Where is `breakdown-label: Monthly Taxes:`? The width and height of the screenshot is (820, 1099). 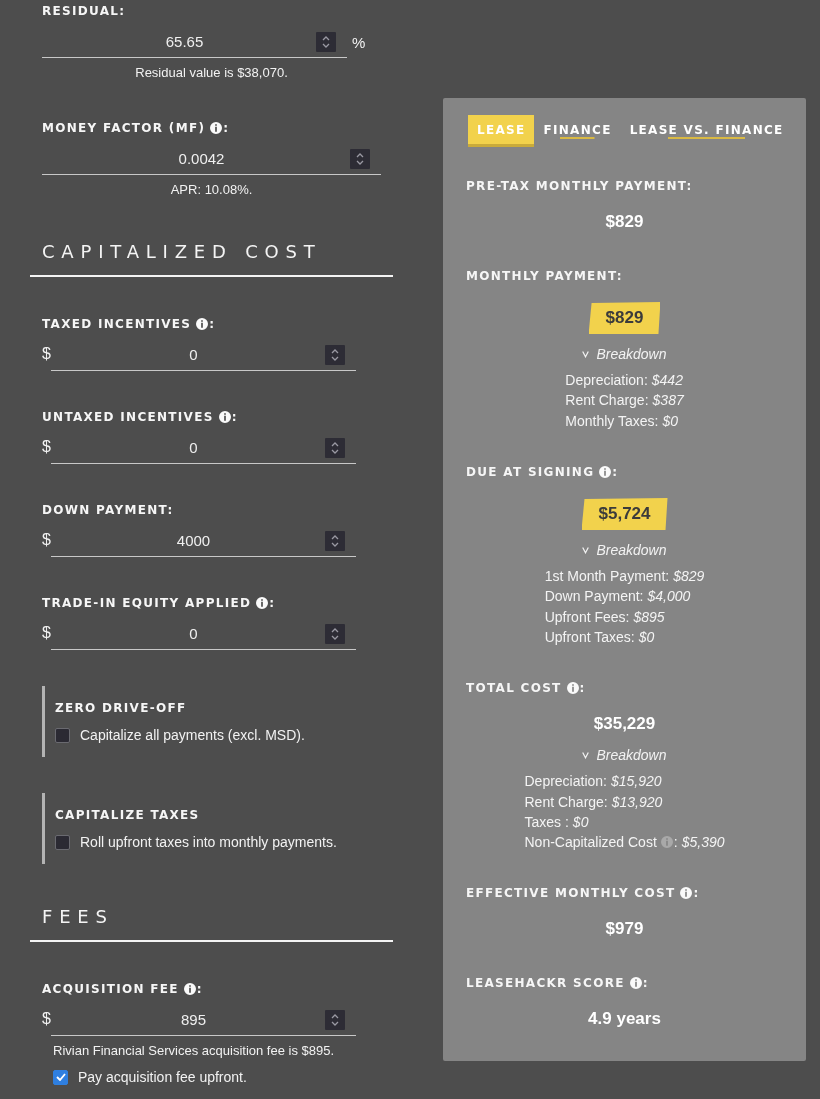
breakdown-label: Monthly Taxes: is located at coordinates (612, 420).